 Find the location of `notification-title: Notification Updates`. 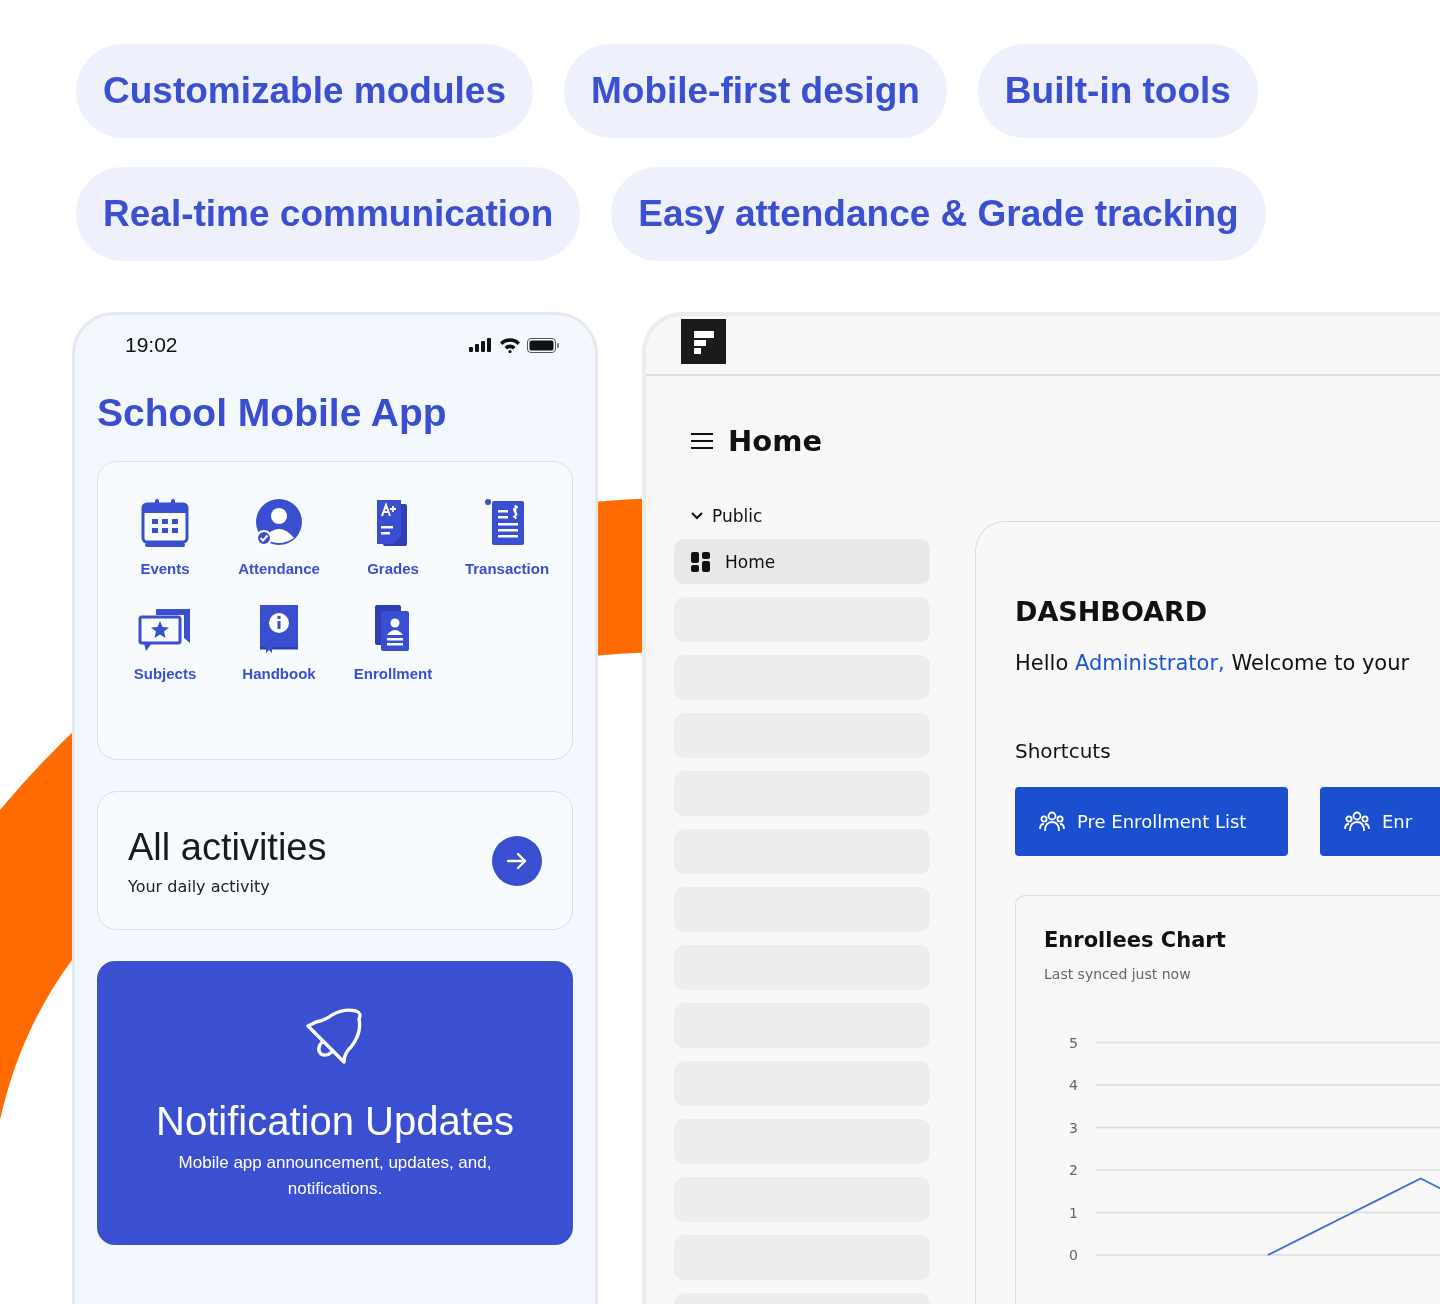

notification-title: Notification Updates is located at coordinates (335, 1121).